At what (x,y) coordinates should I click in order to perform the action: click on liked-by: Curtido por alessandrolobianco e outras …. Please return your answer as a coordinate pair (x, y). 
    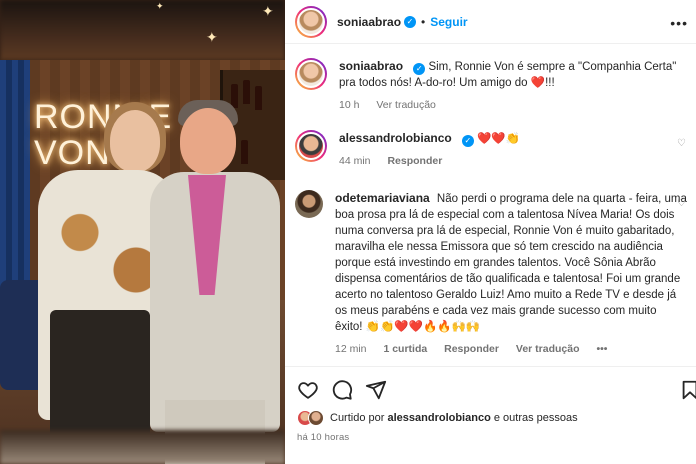
    Looking at the image, I should click on (437, 418).